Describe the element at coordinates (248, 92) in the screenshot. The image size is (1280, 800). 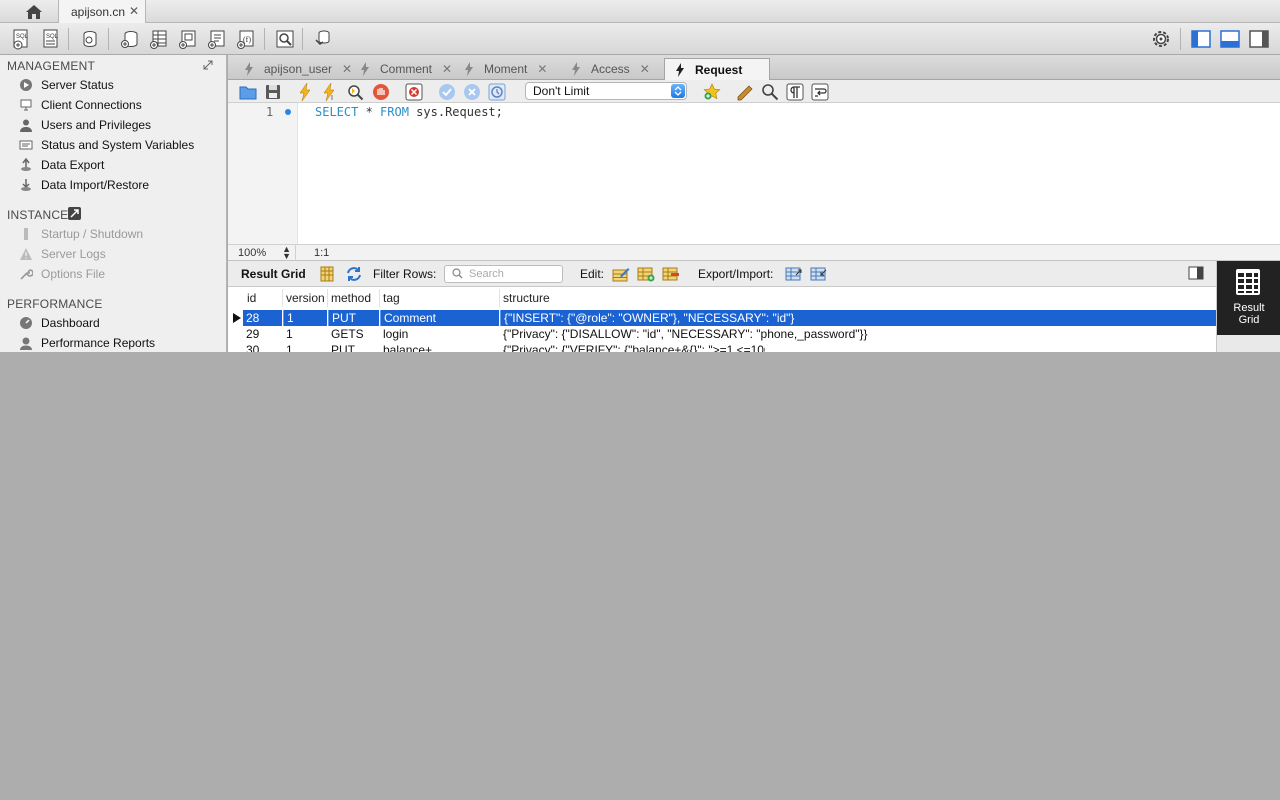
I see `open-file-icon` at that location.